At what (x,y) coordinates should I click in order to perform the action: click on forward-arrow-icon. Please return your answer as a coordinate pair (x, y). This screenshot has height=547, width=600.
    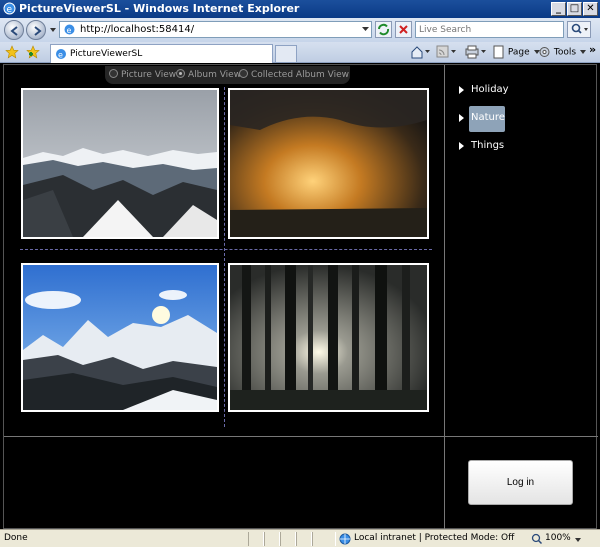
    Looking at the image, I should click on (38, 31).